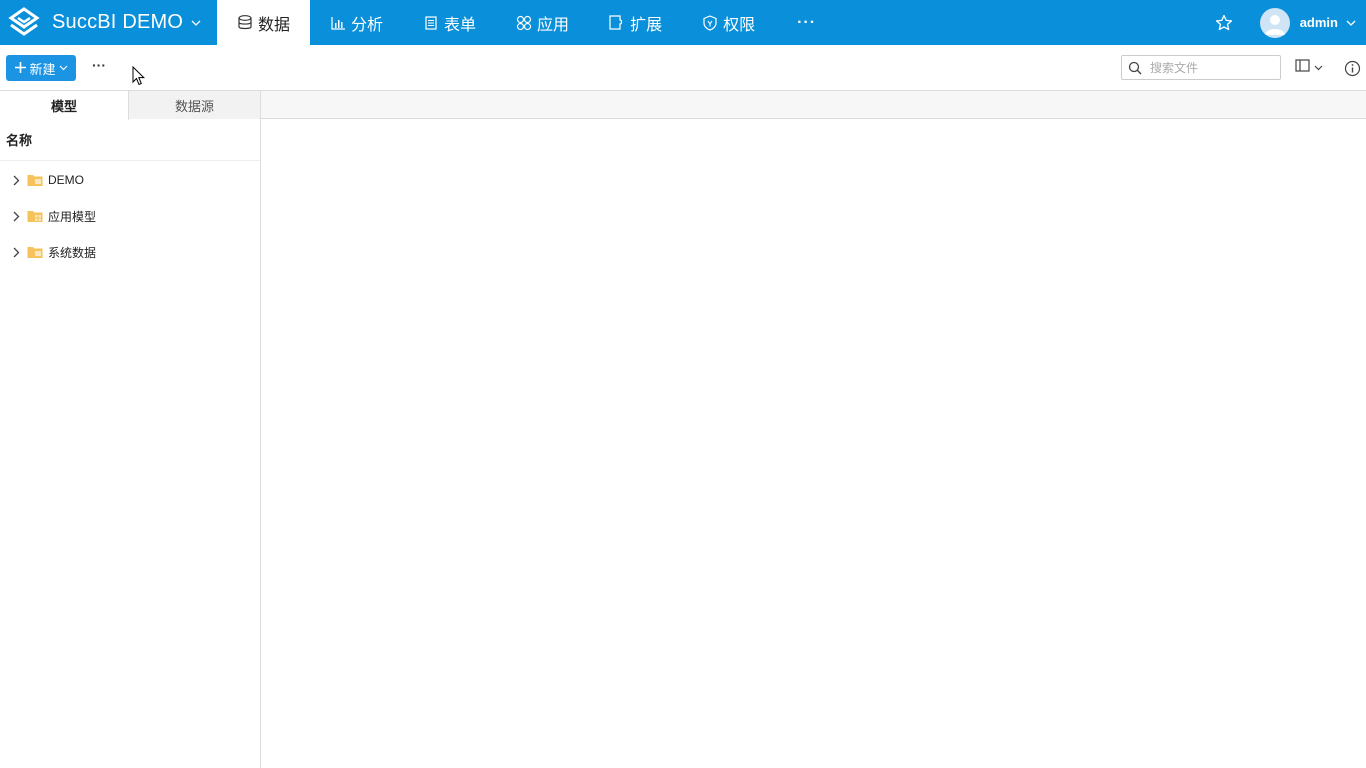 The width and height of the screenshot is (1366, 768). I want to click on tree-item-system-data: 系统数据, so click(130, 252).